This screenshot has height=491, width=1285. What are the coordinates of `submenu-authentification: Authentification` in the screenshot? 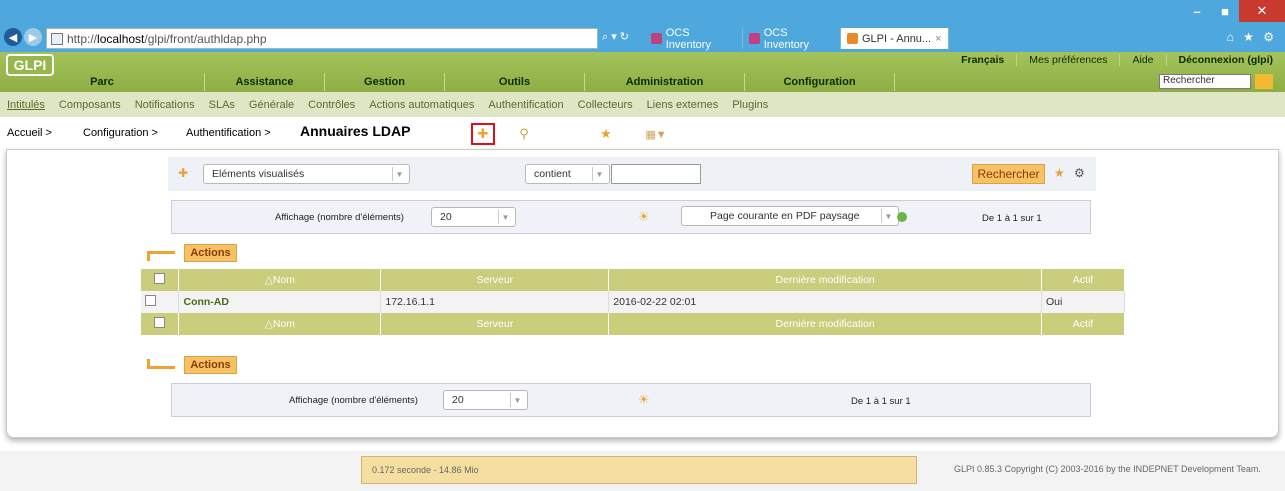 It's located at (525, 105).